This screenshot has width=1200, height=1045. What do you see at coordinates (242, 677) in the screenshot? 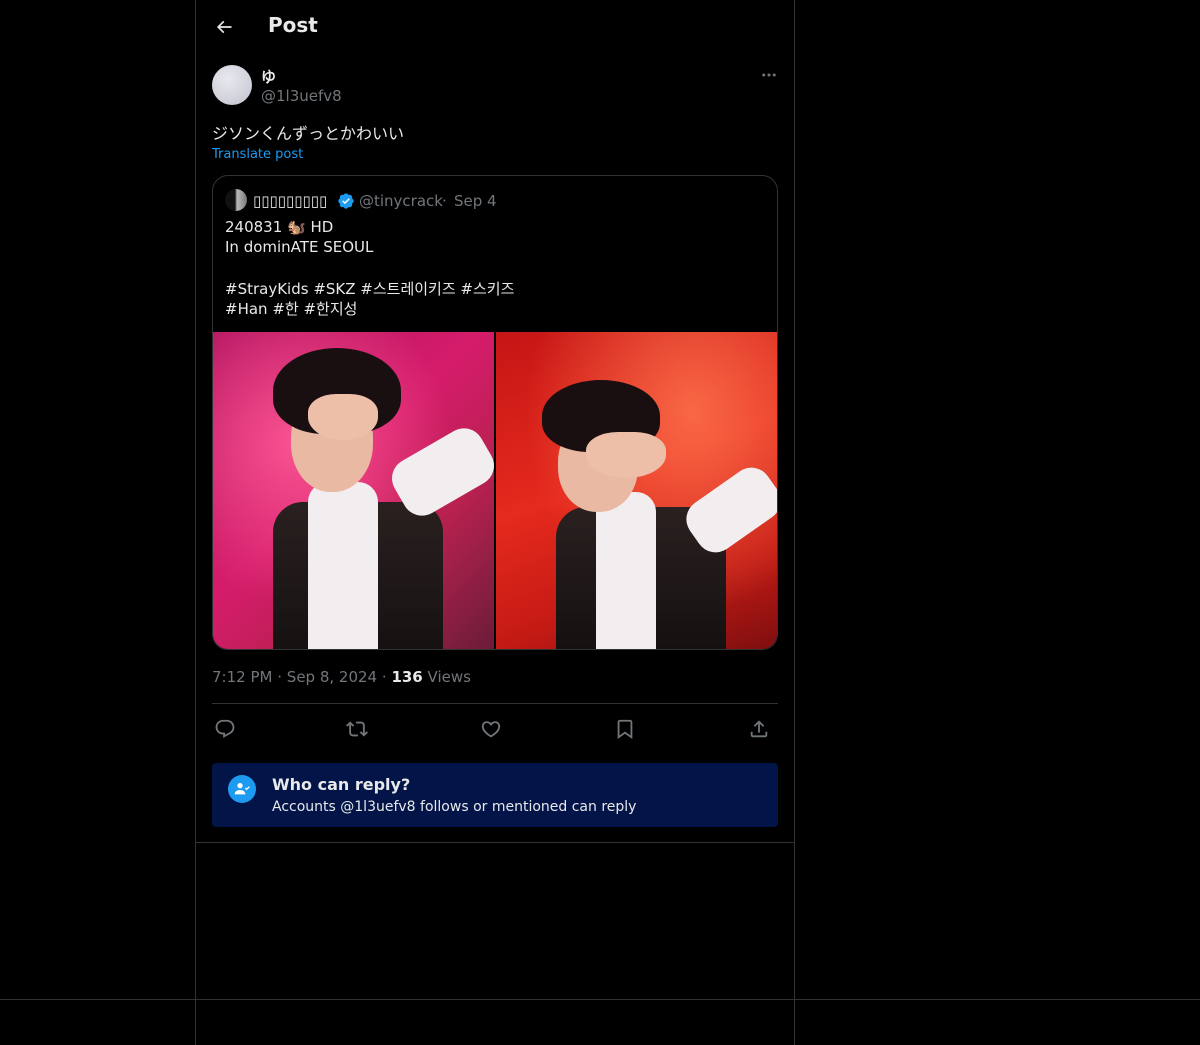
I see `post-time: 7:12 PM` at bounding box center [242, 677].